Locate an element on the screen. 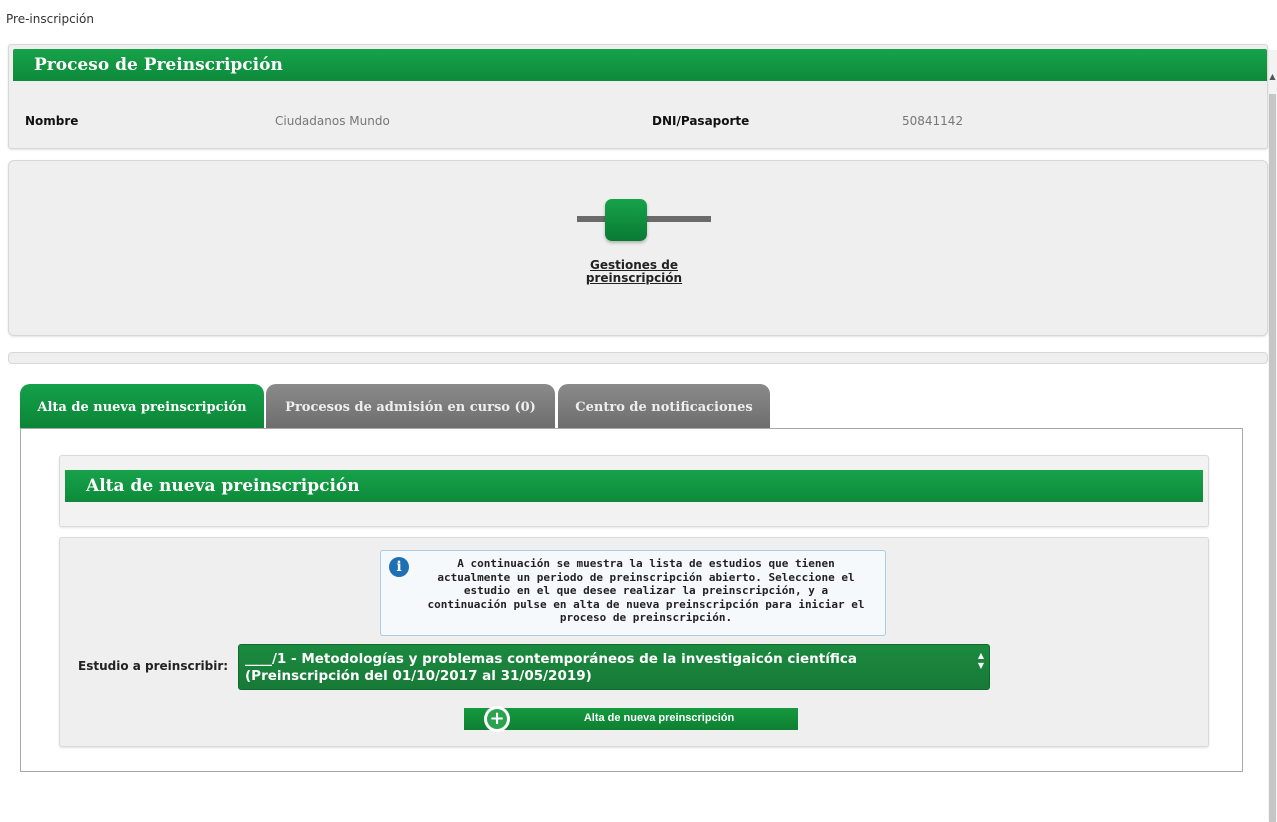 This screenshot has width=1277, height=822. info-icon: i is located at coordinates (399, 567).